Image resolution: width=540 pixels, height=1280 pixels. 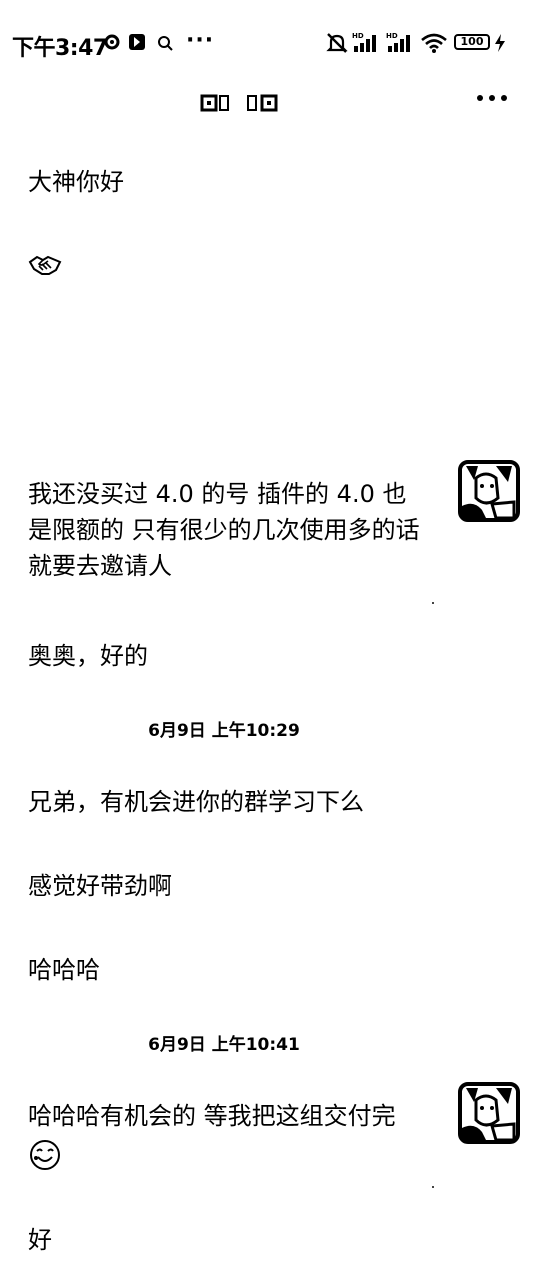 What do you see at coordinates (64, 970) in the screenshot?
I see `chat-message: 哈哈哈` at bounding box center [64, 970].